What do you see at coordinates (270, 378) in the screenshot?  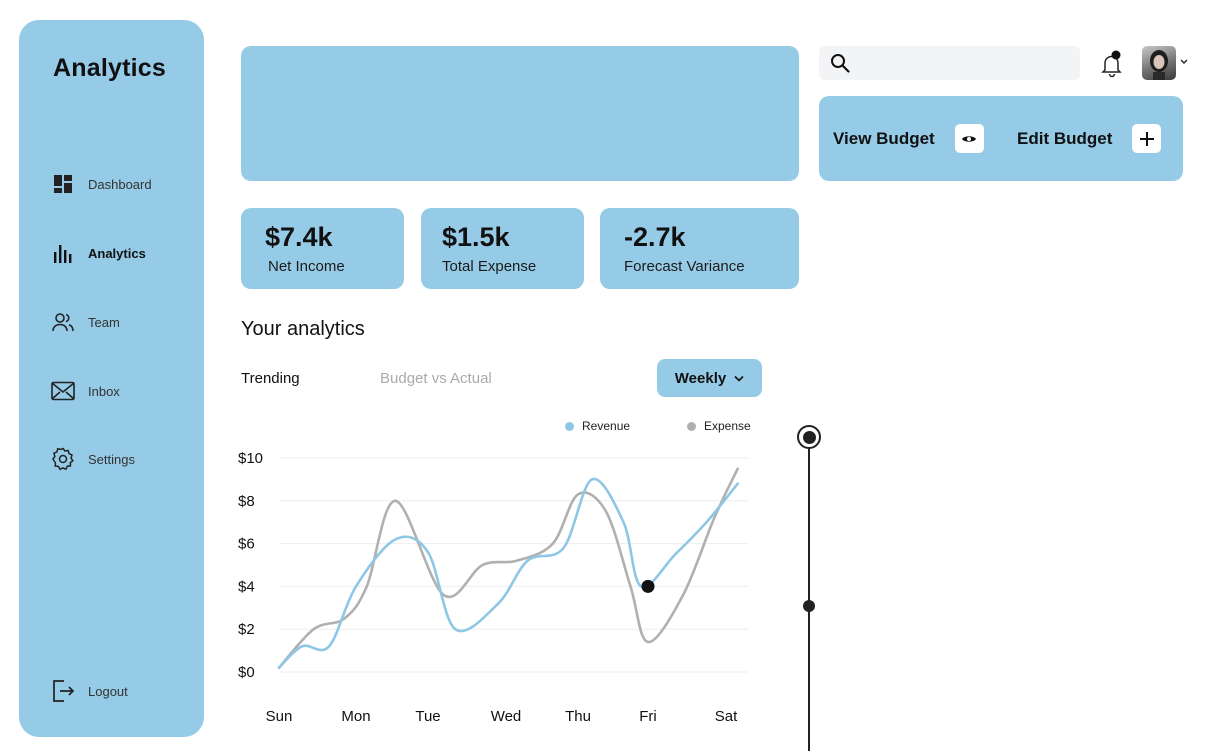 I see `tab-trending: Trending` at bounding box center [270, 378].